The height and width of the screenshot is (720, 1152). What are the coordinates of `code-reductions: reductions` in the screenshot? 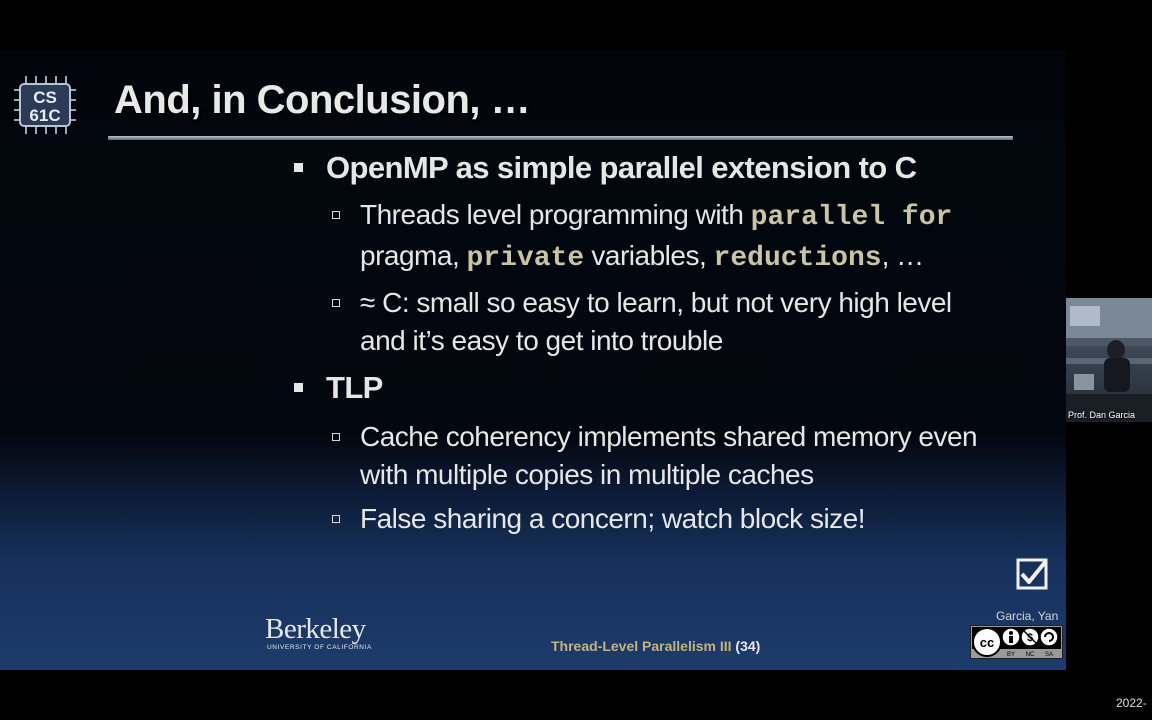 It's located at (797, 258).